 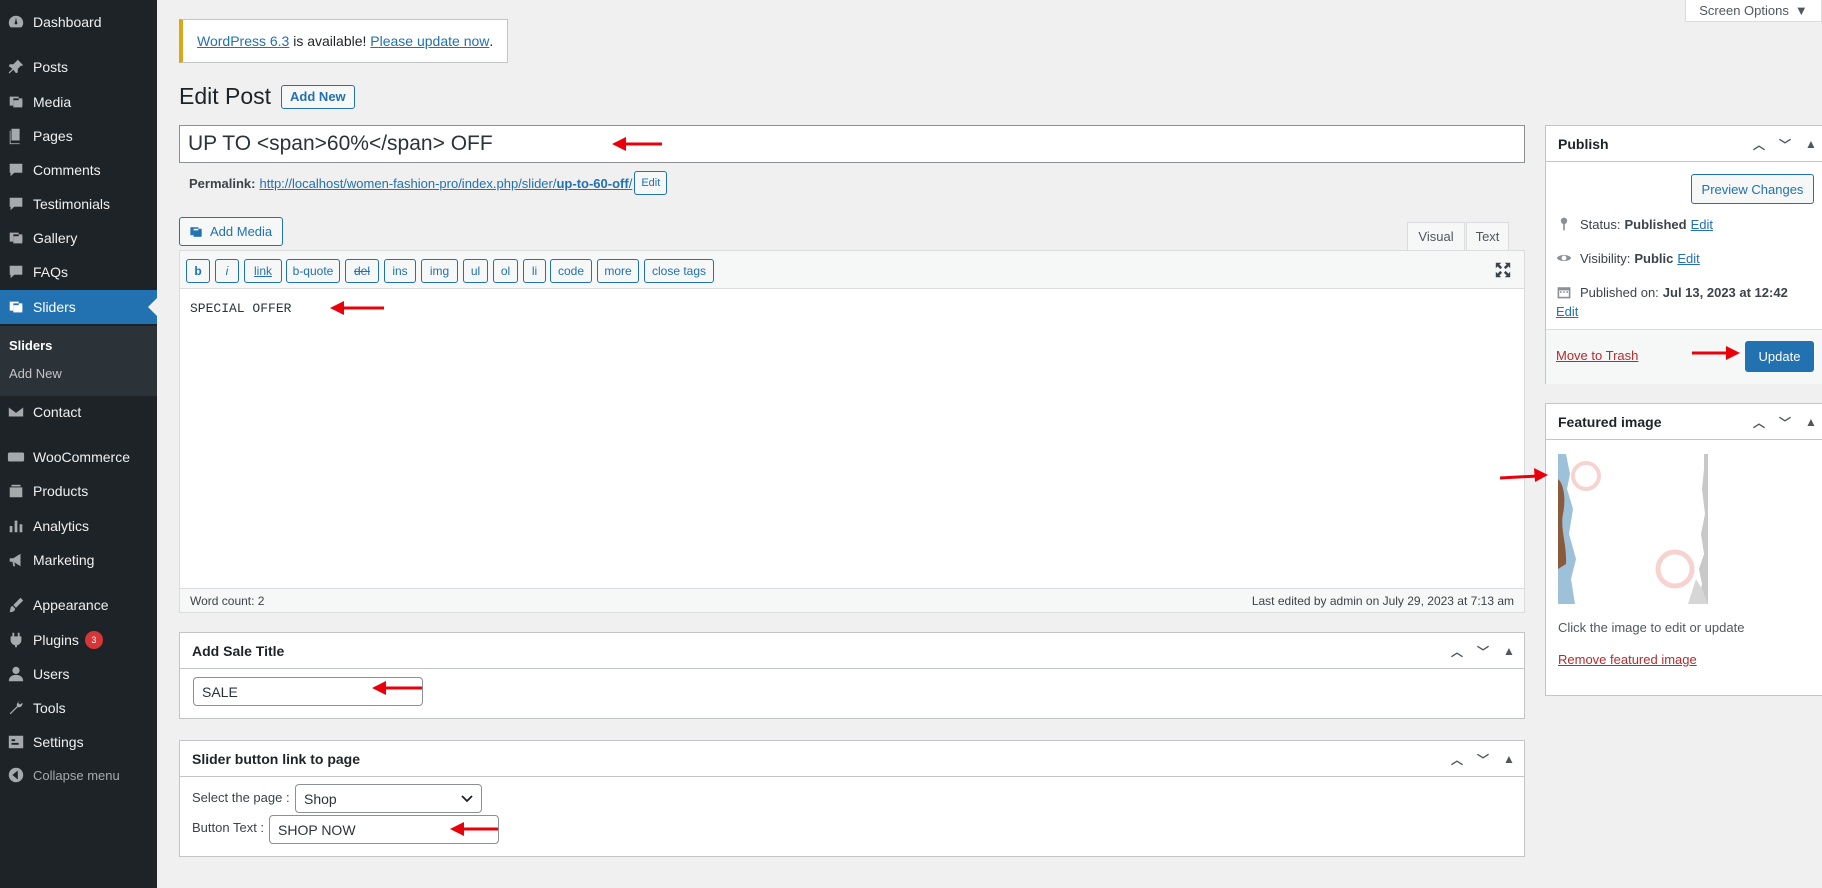 I want to click on menu-label: Users, so click(x=51, y=674).